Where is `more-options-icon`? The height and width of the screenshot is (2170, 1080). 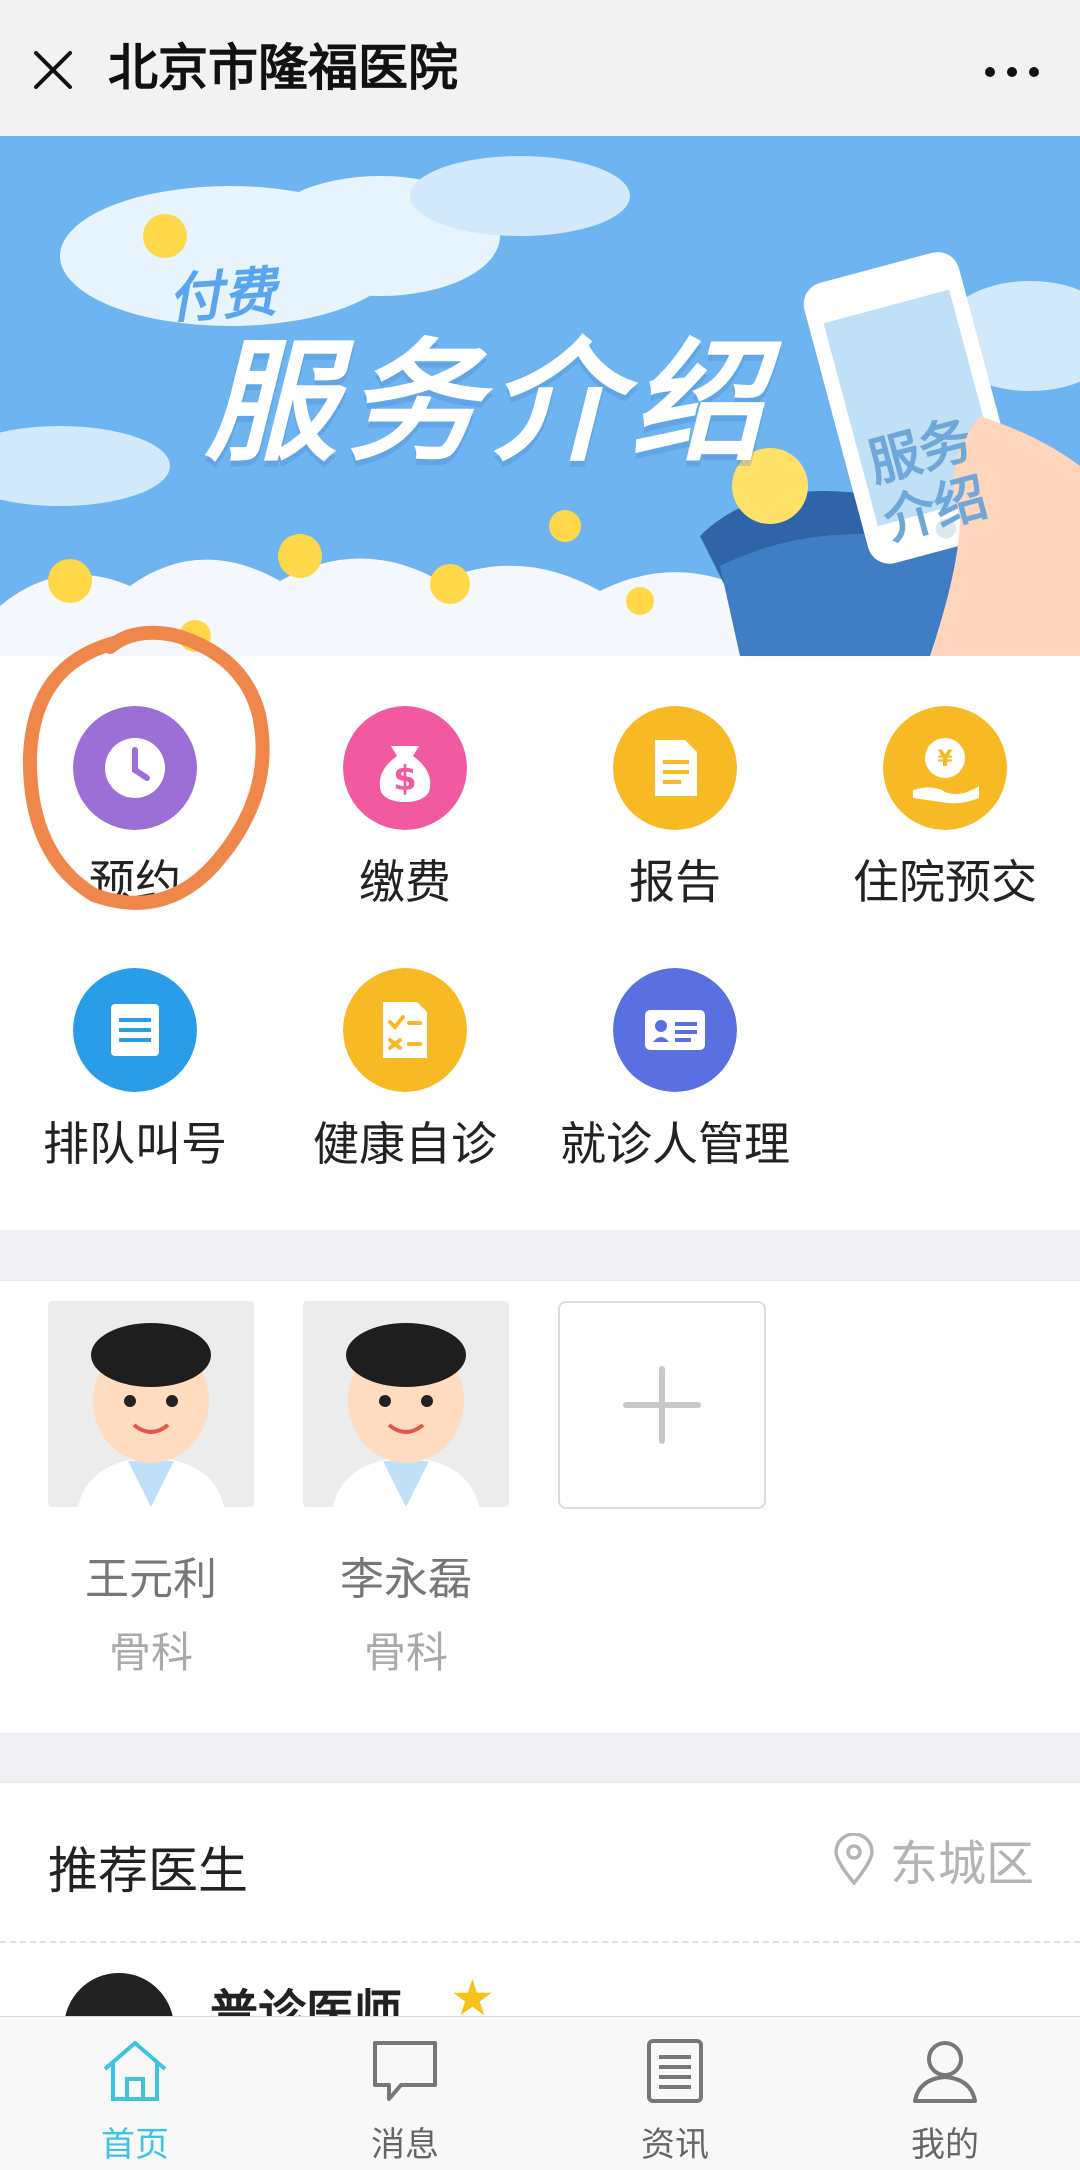 more-options-icon is located at coordinates (1012, 72).